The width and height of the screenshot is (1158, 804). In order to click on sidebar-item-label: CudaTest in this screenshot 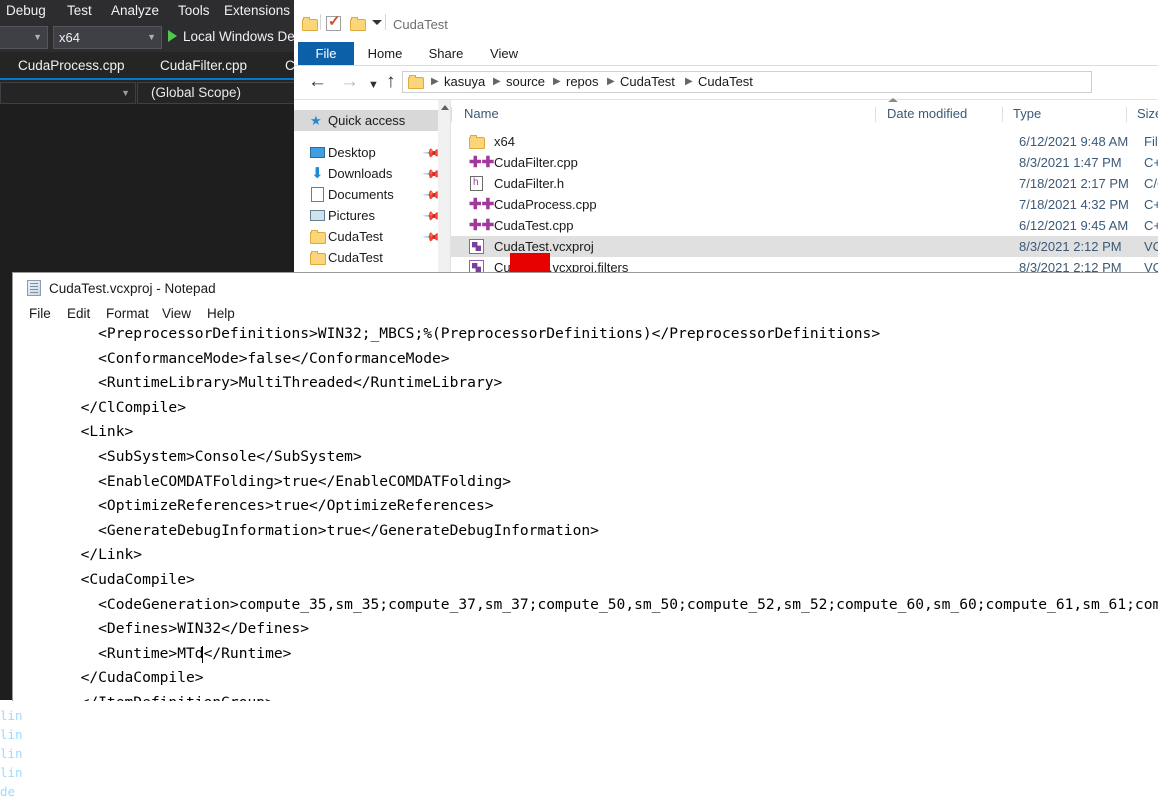, I will do `click(355, 236)`.